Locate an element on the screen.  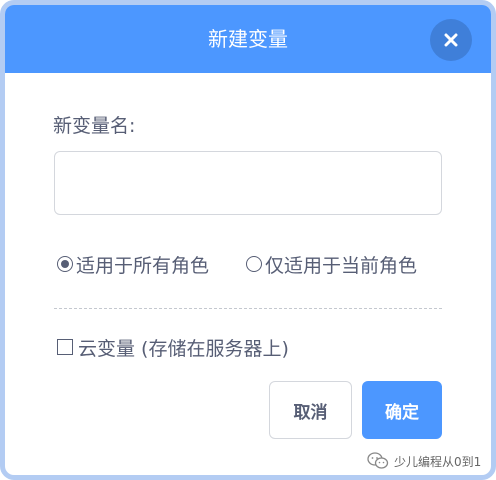
dialog-header: 新建变量 is located at coordinates (248, 39).